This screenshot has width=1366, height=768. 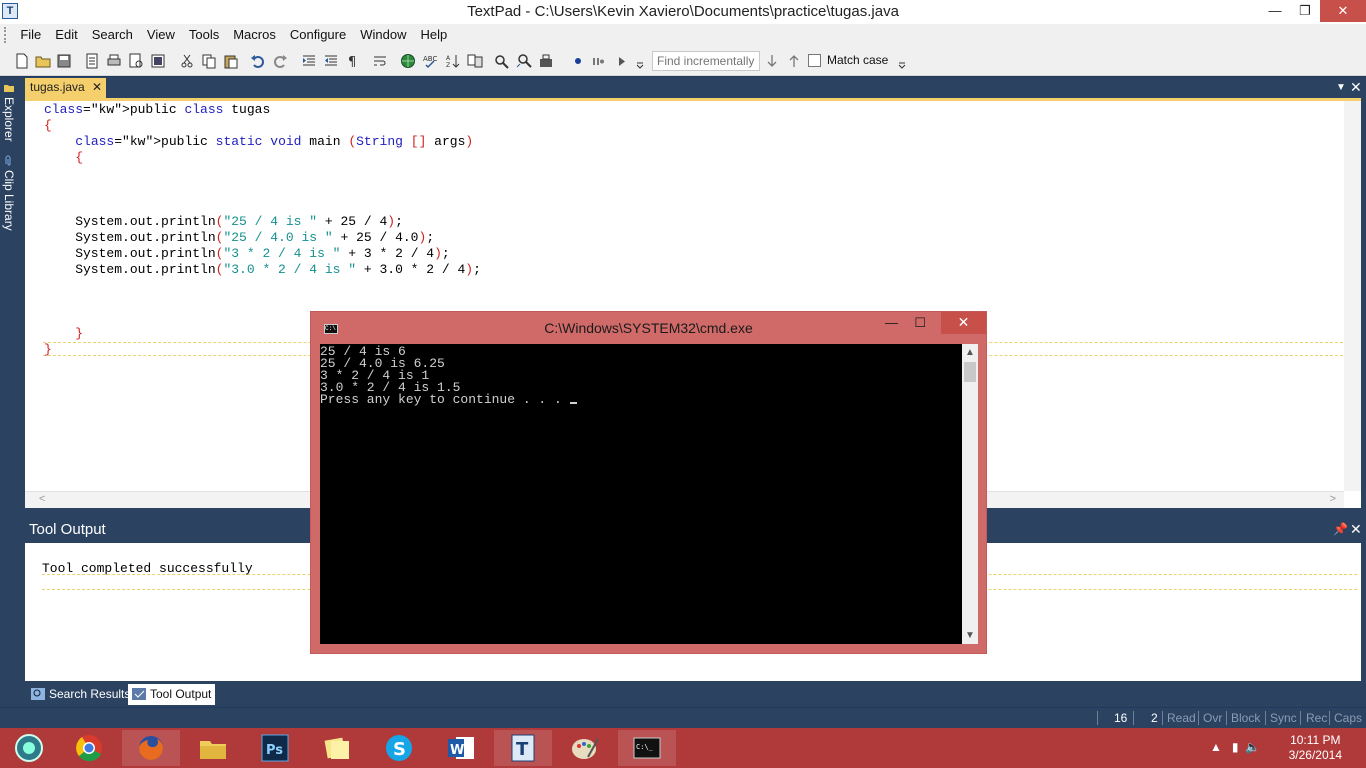 What do you see at coordinates (970, 494) in the screenshot?
I see `console-scrollbar: ▲ ▼` at bounding box center [970, 494].